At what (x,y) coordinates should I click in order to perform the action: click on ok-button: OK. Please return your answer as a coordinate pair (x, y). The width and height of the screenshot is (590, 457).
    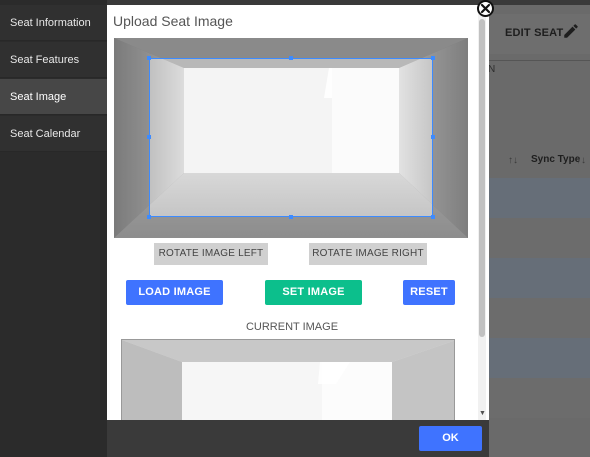
    Looking at the image, I should click on (450, 438).